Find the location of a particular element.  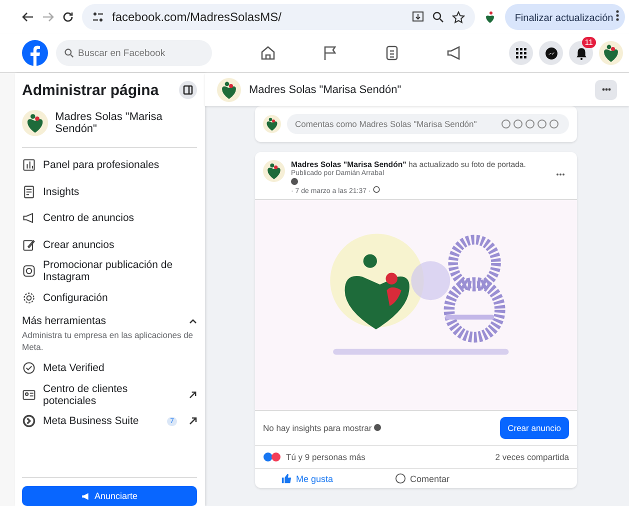

more-button is located at coordinates (606, 90).